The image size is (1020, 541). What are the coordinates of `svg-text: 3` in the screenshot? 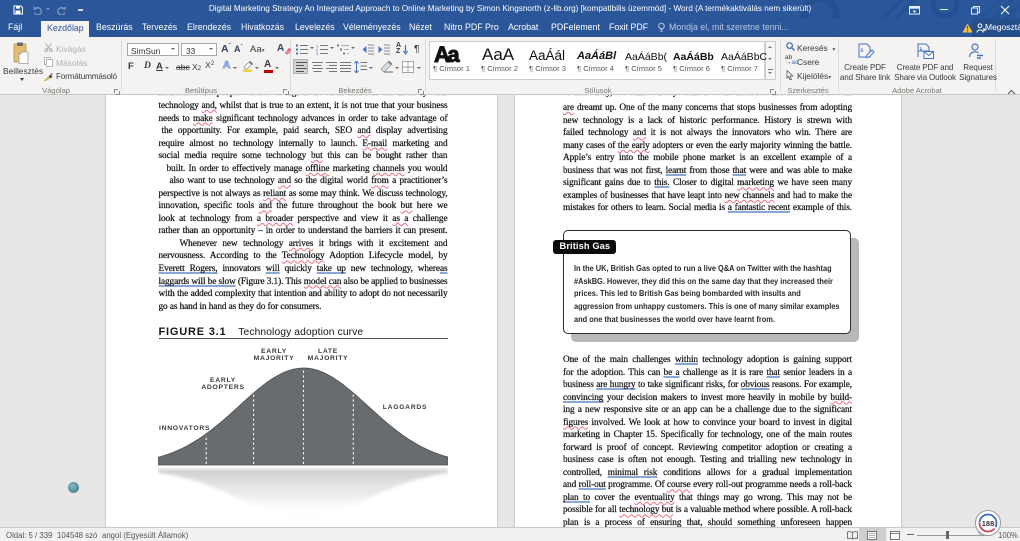 It's located at (317, 53).